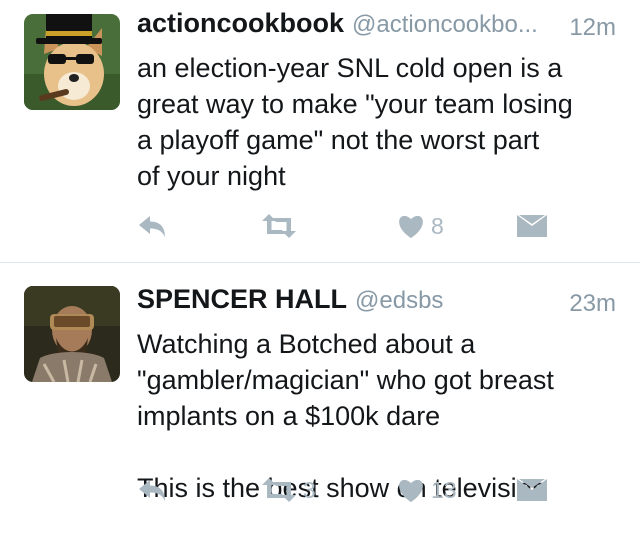 The image size is (640, 552). What do you see at coordinates (240, 23) in the screenshot?
I see `display-name: actioncookbook` at bounding box center [240, 23].